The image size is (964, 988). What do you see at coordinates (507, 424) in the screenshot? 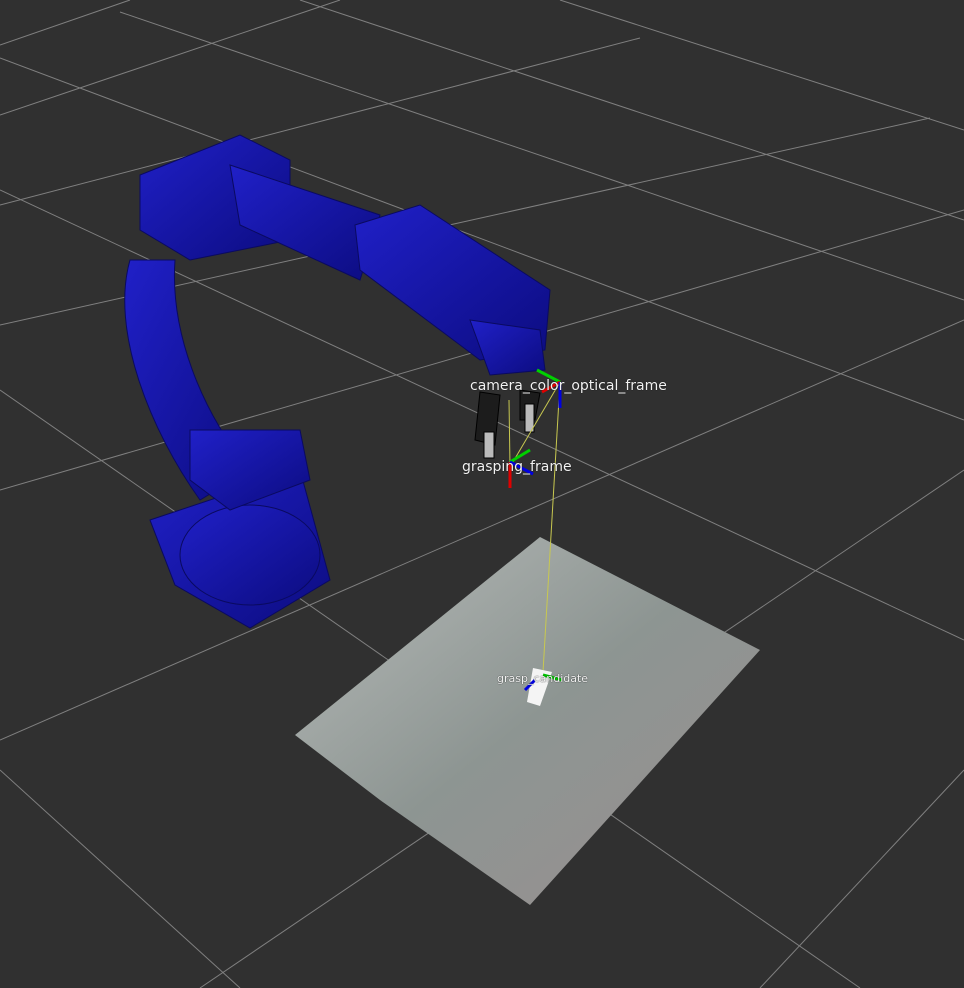
I see `gripper` at bounding box center [507, 424].